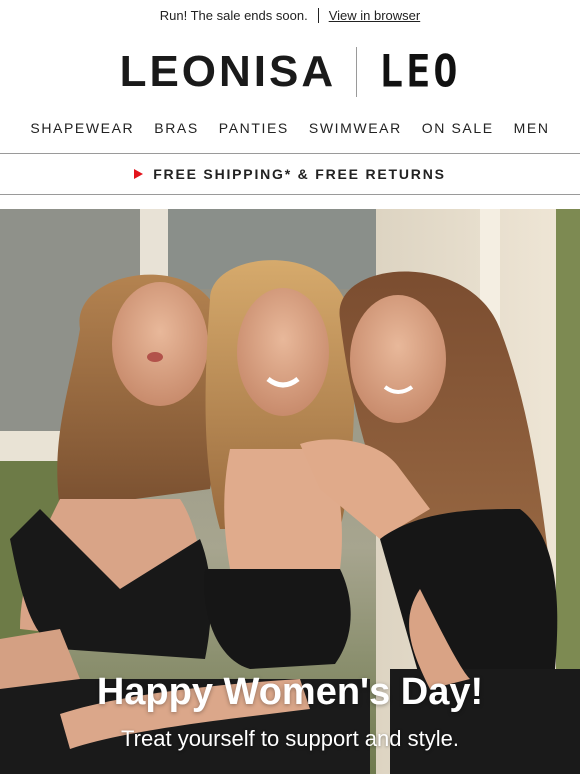 Image resolution: width=580 pixels, height=774 pixels. What do you see at coordinates (233, 15) in the screenshot?
I see `preheader-text: Run! The sale ends soon.` at bounding box center [233, 15].